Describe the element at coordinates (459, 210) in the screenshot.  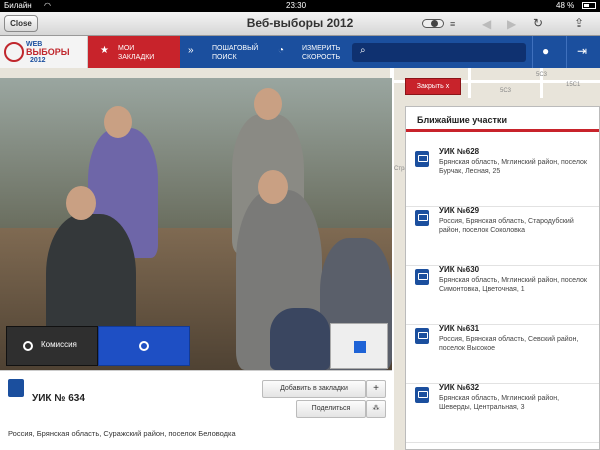
I see `station-name: УИК №629` at that location.